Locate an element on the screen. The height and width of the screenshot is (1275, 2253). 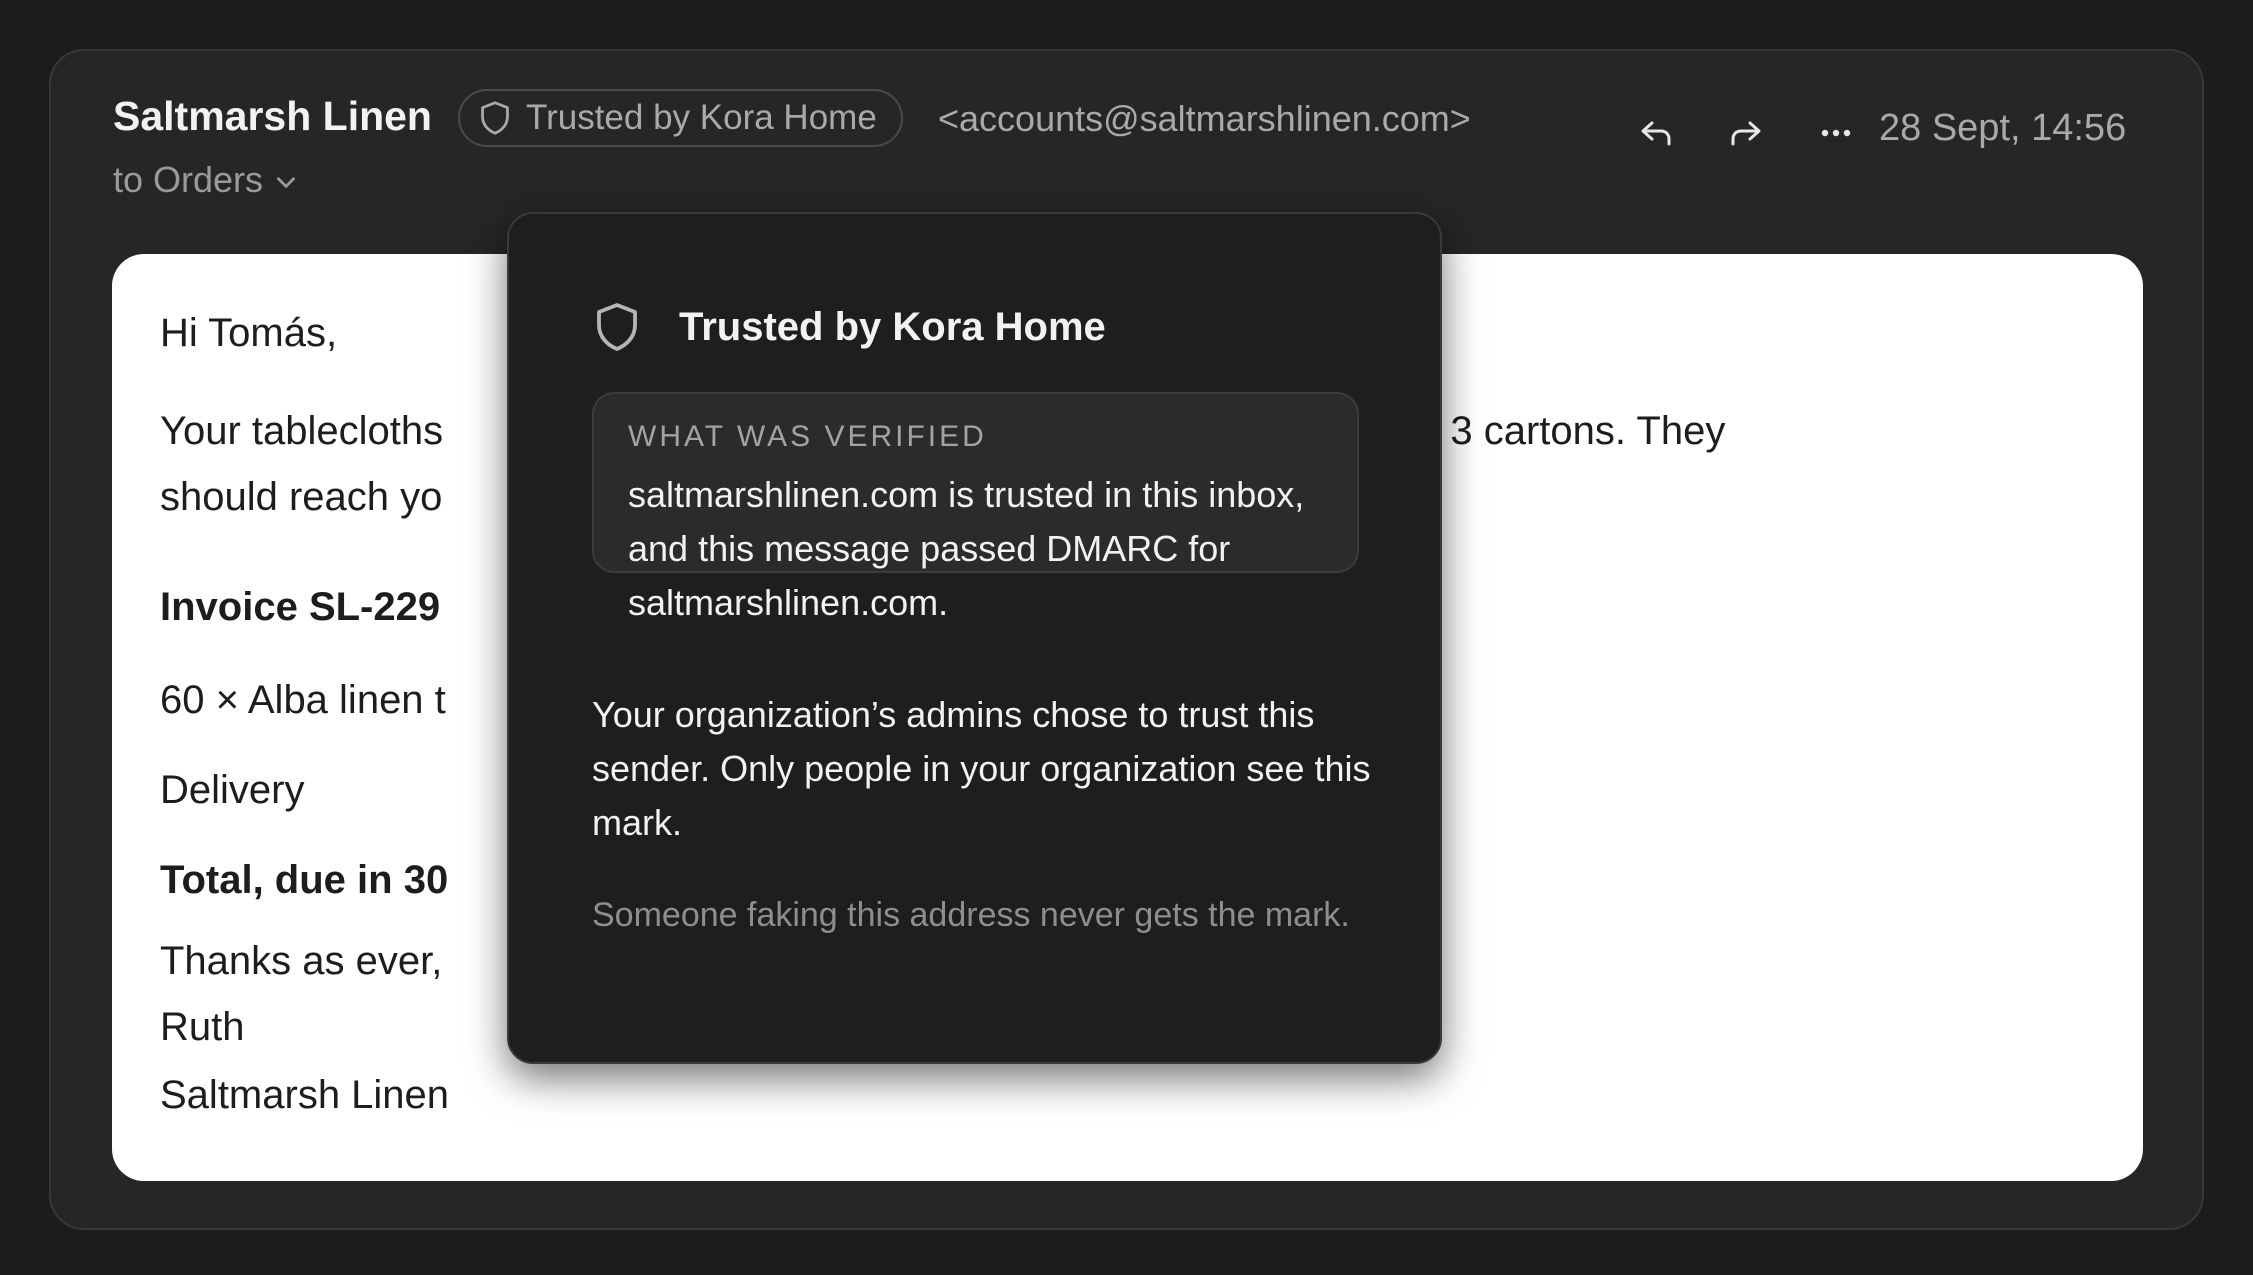
popover-header: Trusted by Kora Home is located at coordinates (849, 327).